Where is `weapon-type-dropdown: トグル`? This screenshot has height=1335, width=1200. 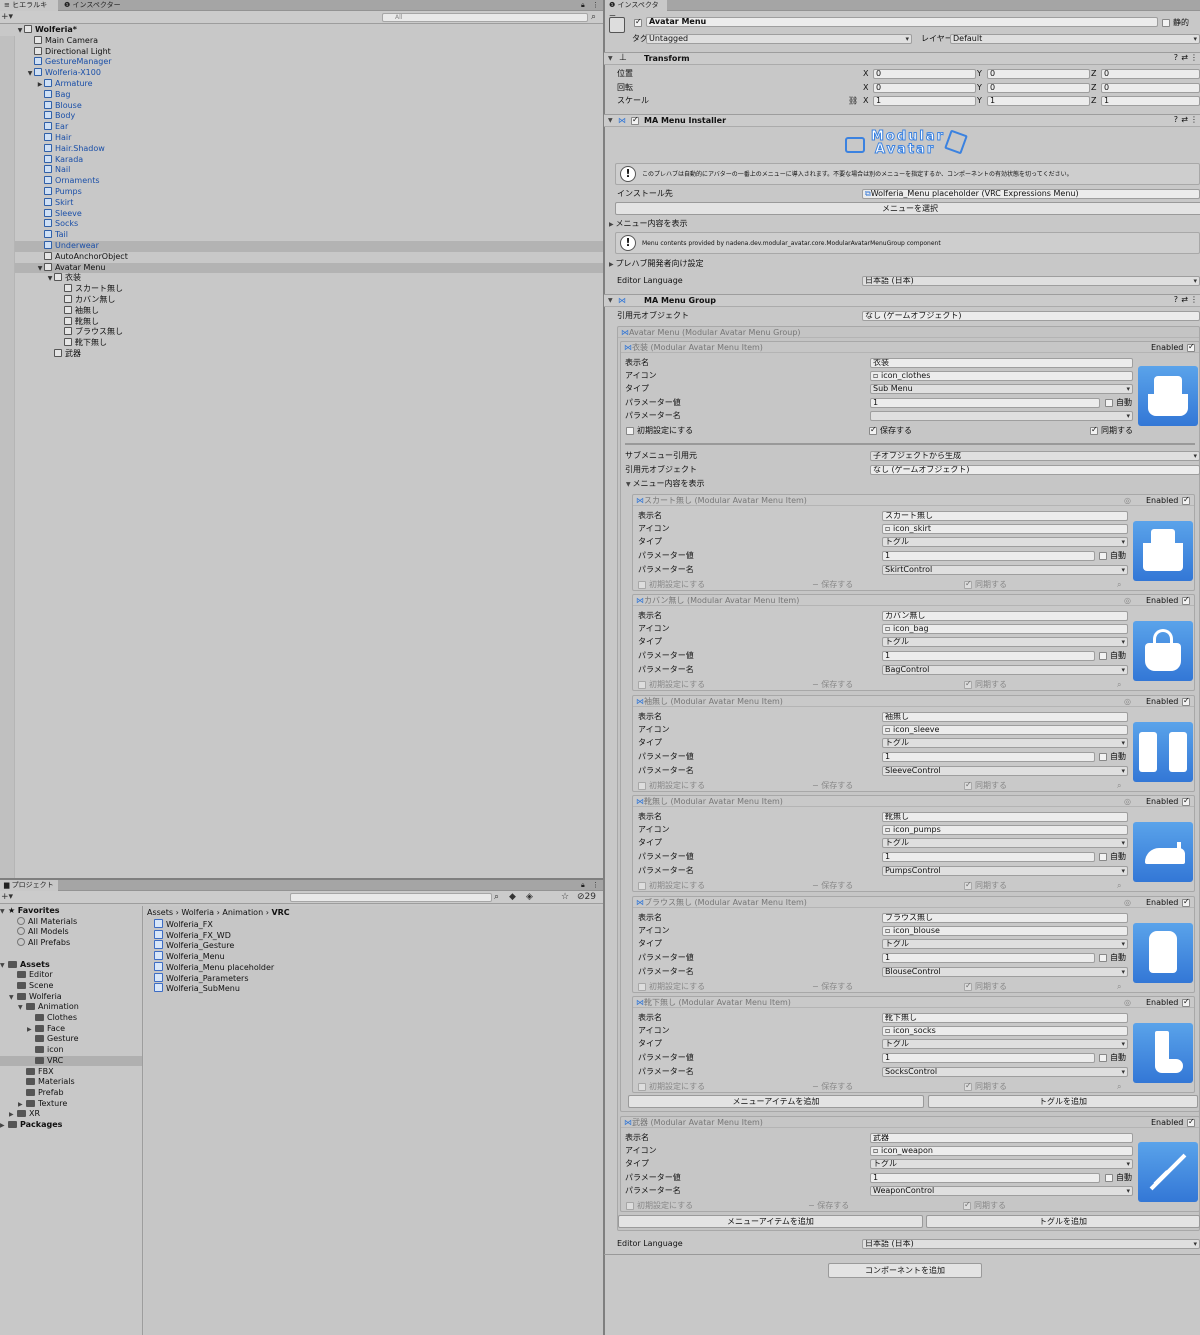
weapon-type-dropdown: トグル is located at coordinates (1001, 1164).